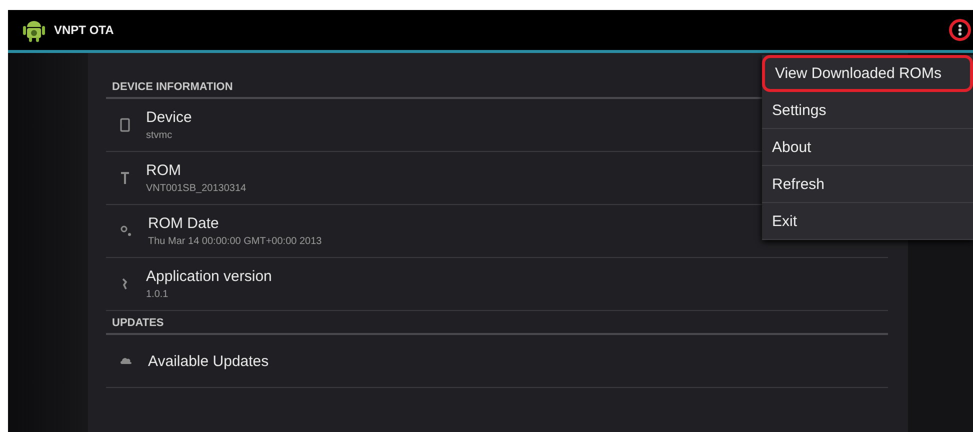 This screenshot has height=432, width=973. Describe the element at coordinates (125, 284) in the screenshot. I see `wrench-icon` at that location.